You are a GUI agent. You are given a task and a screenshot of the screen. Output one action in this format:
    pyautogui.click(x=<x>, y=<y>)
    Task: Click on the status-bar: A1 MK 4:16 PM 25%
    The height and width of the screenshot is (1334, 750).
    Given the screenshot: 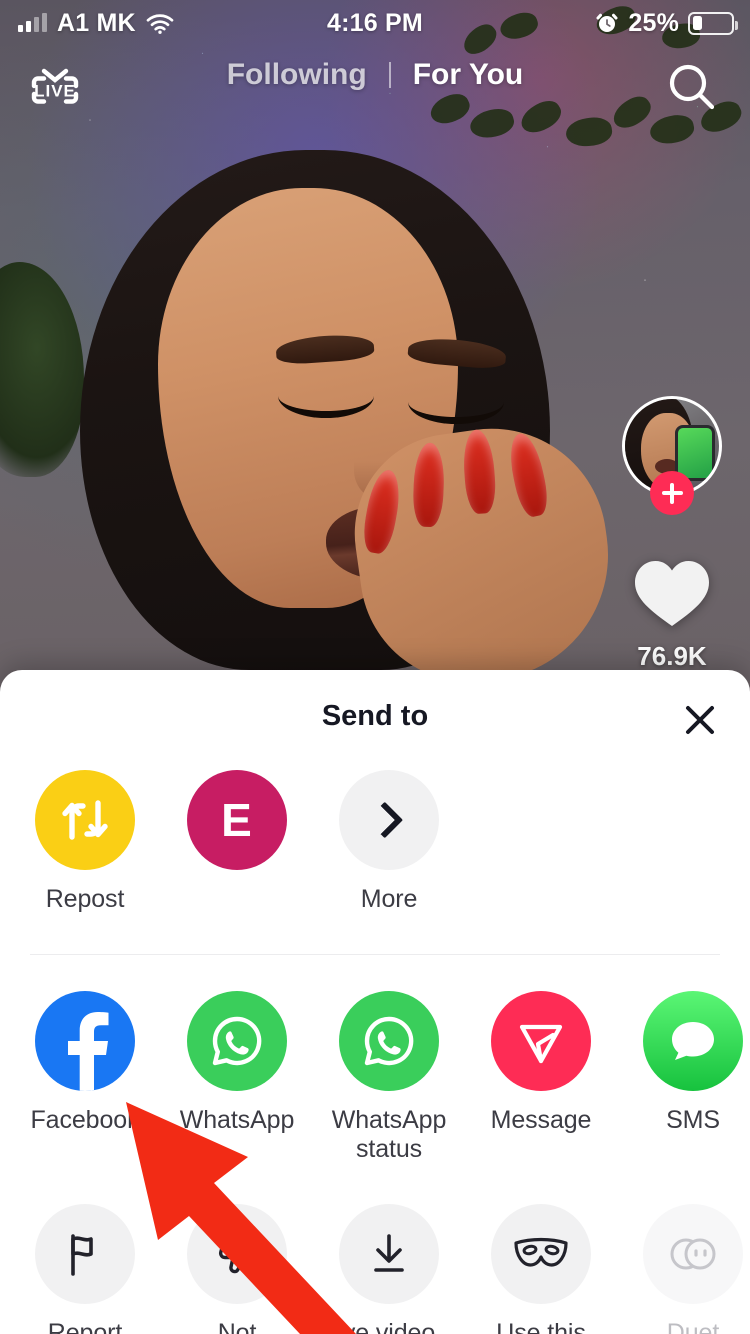 What is the action you would take?
    pyautogui.click(x=375, y=23)
    